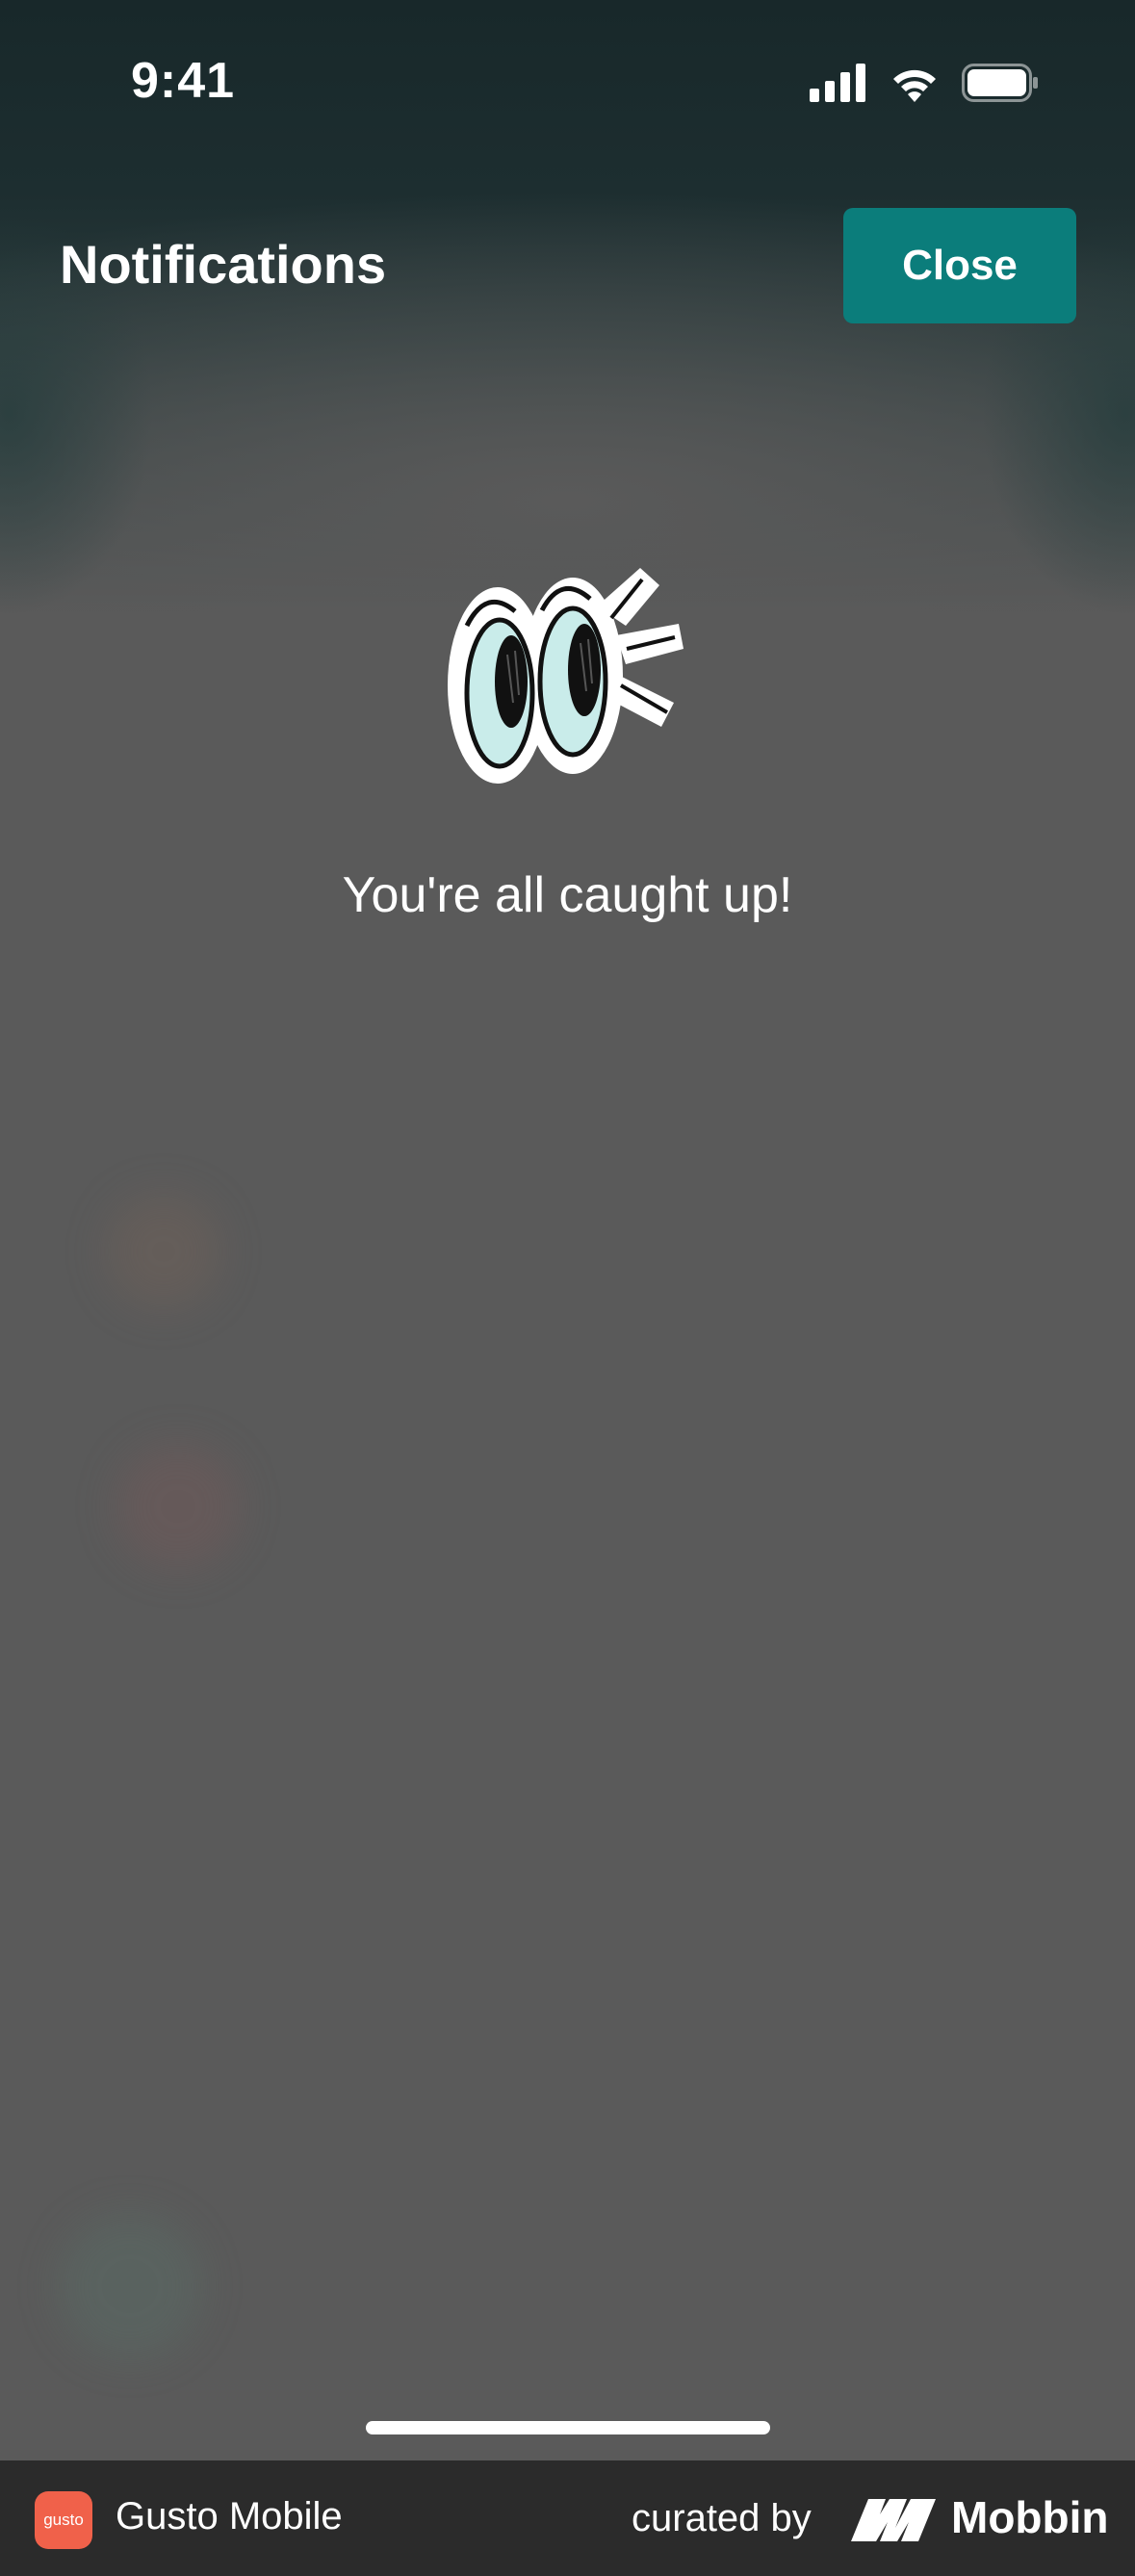 The image size is (1135, 2576). Describe the element at coordinates (568, 2427) in the screenshot. I see `home-indicator` at that location.